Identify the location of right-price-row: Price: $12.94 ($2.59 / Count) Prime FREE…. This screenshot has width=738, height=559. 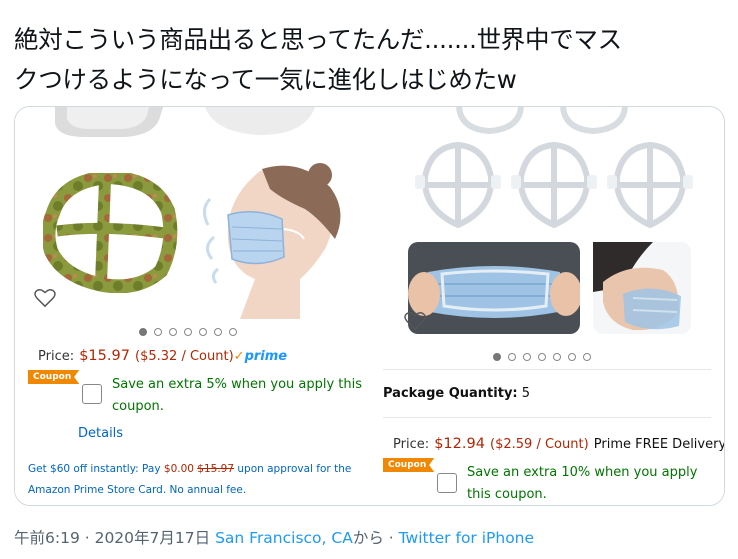
(558, 442).